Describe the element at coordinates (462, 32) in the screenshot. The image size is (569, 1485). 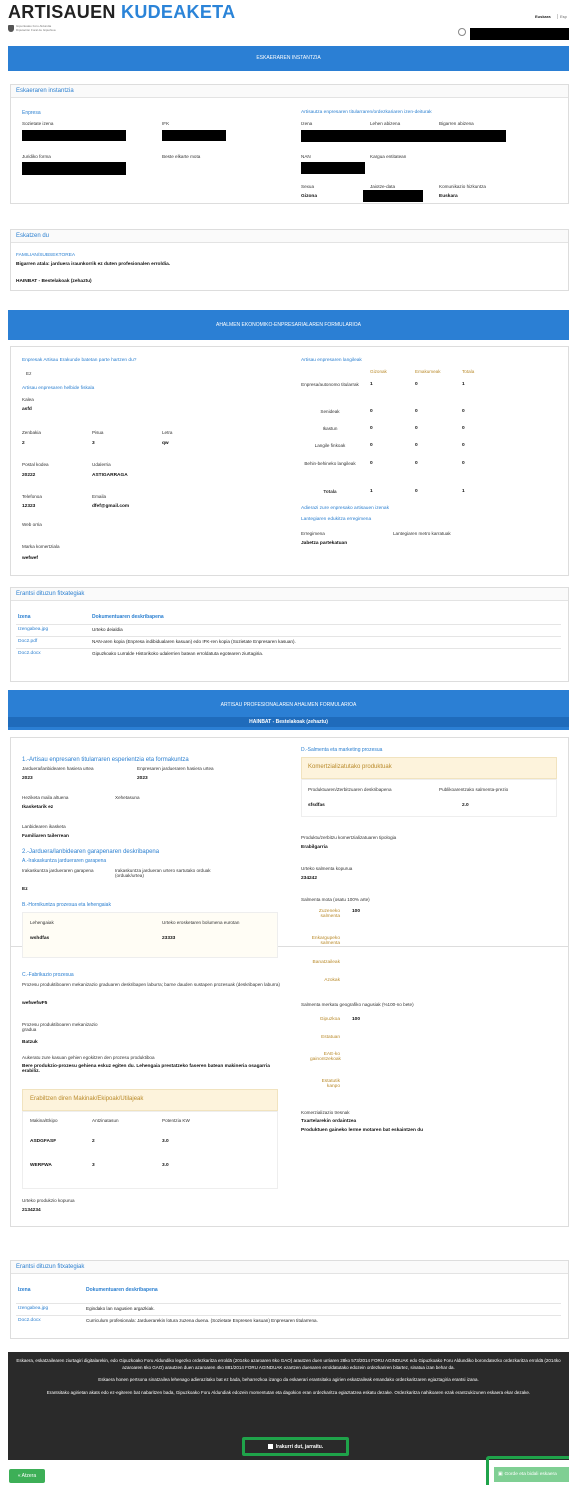
I see `user-icon` at that location.